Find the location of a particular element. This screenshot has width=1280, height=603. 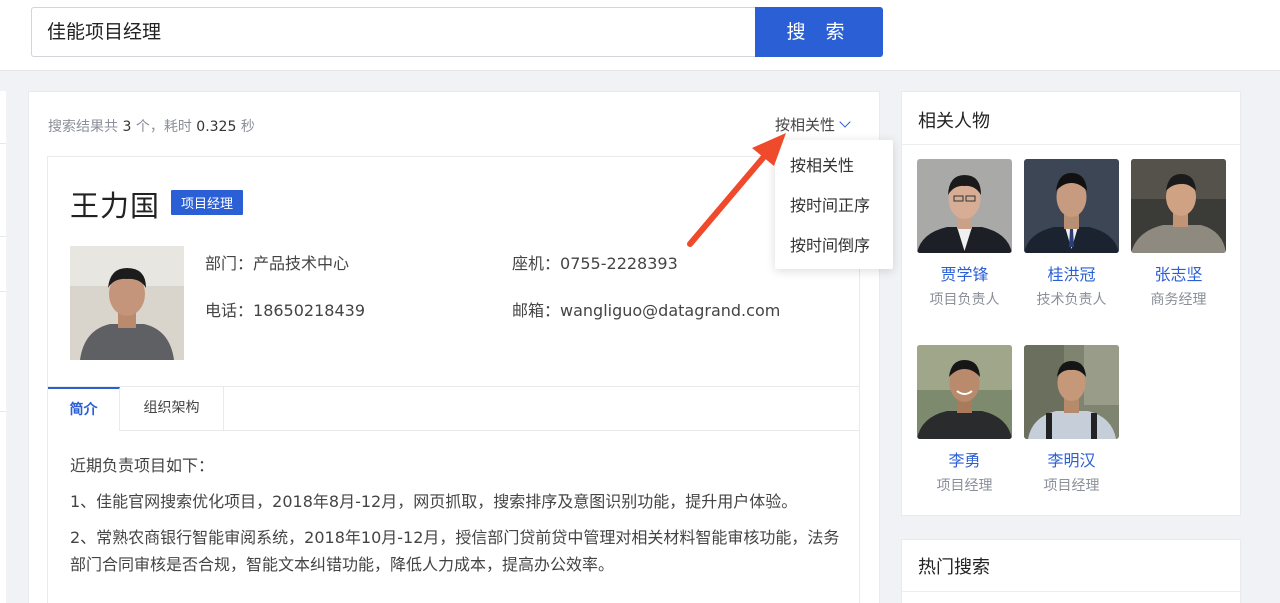

left-sidebar-edge is located at coordinates (3, 347).